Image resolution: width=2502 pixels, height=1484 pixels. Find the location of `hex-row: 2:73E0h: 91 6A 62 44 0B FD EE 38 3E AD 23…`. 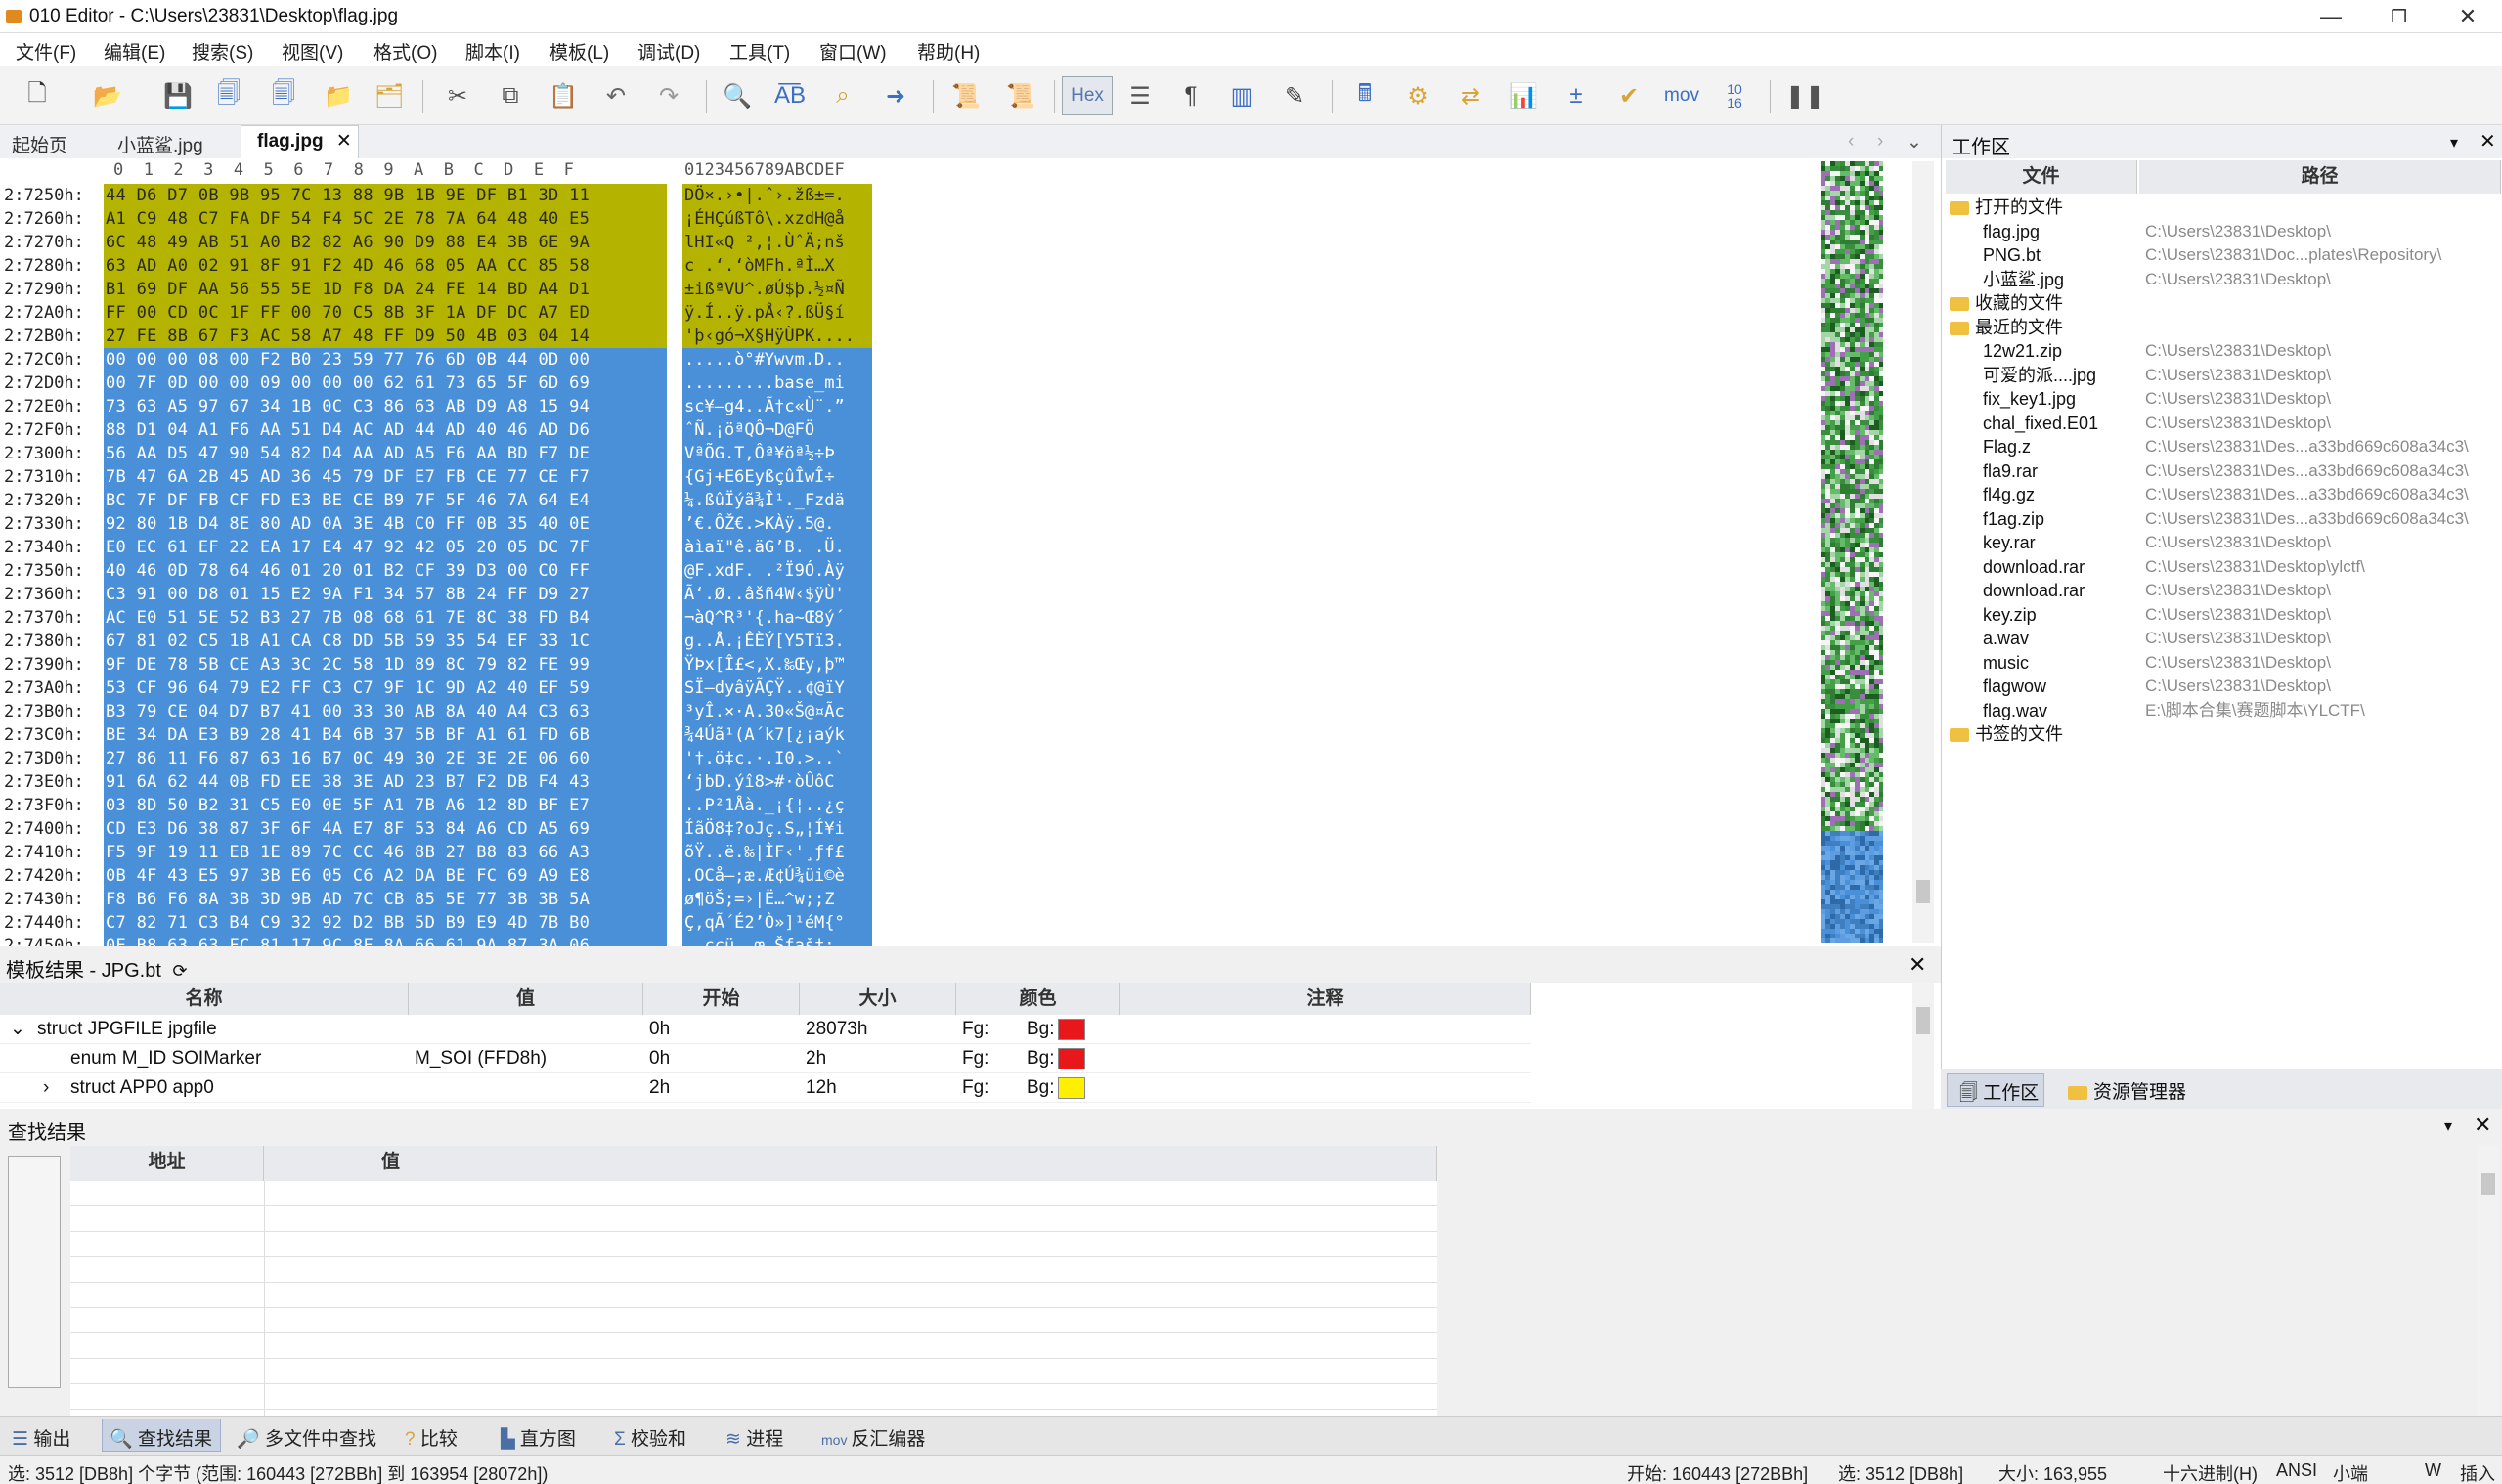

hex-row: 2:73E0h: 91 6A 62 44 0B FD EE 38 3E AD 23… is located at coordinates (440, 782).